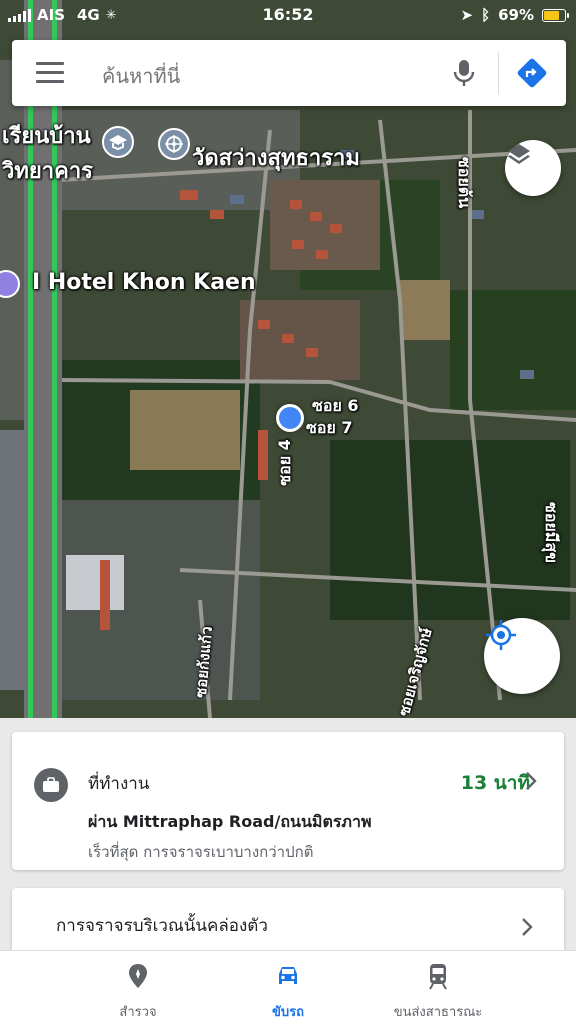  I want to click on street-label-soi-mi: ซอยมีสุข, so click(552, 532).